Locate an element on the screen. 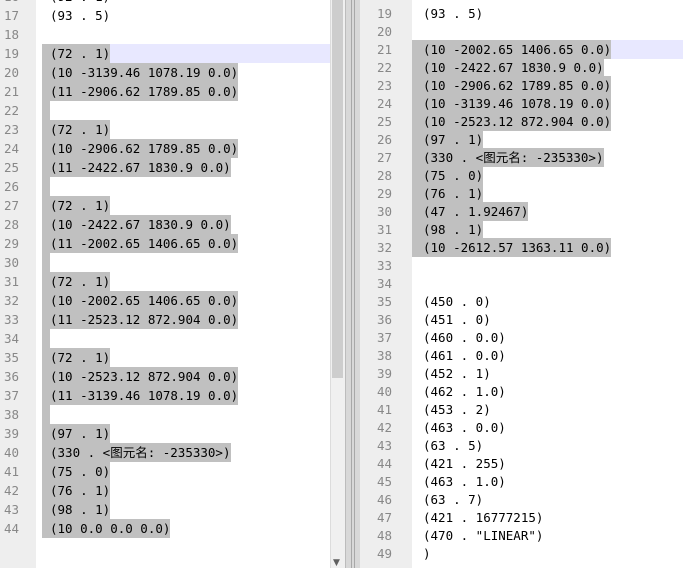 The image size is (683, 568). code-line: 28 (10 -2422.67 1830.9 0.0) is located at coordinates (165, 224).